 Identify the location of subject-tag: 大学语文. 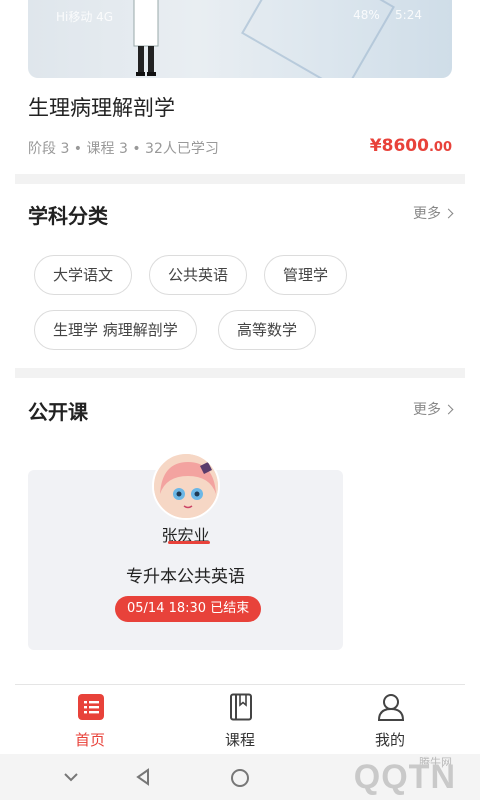
(83, 275).